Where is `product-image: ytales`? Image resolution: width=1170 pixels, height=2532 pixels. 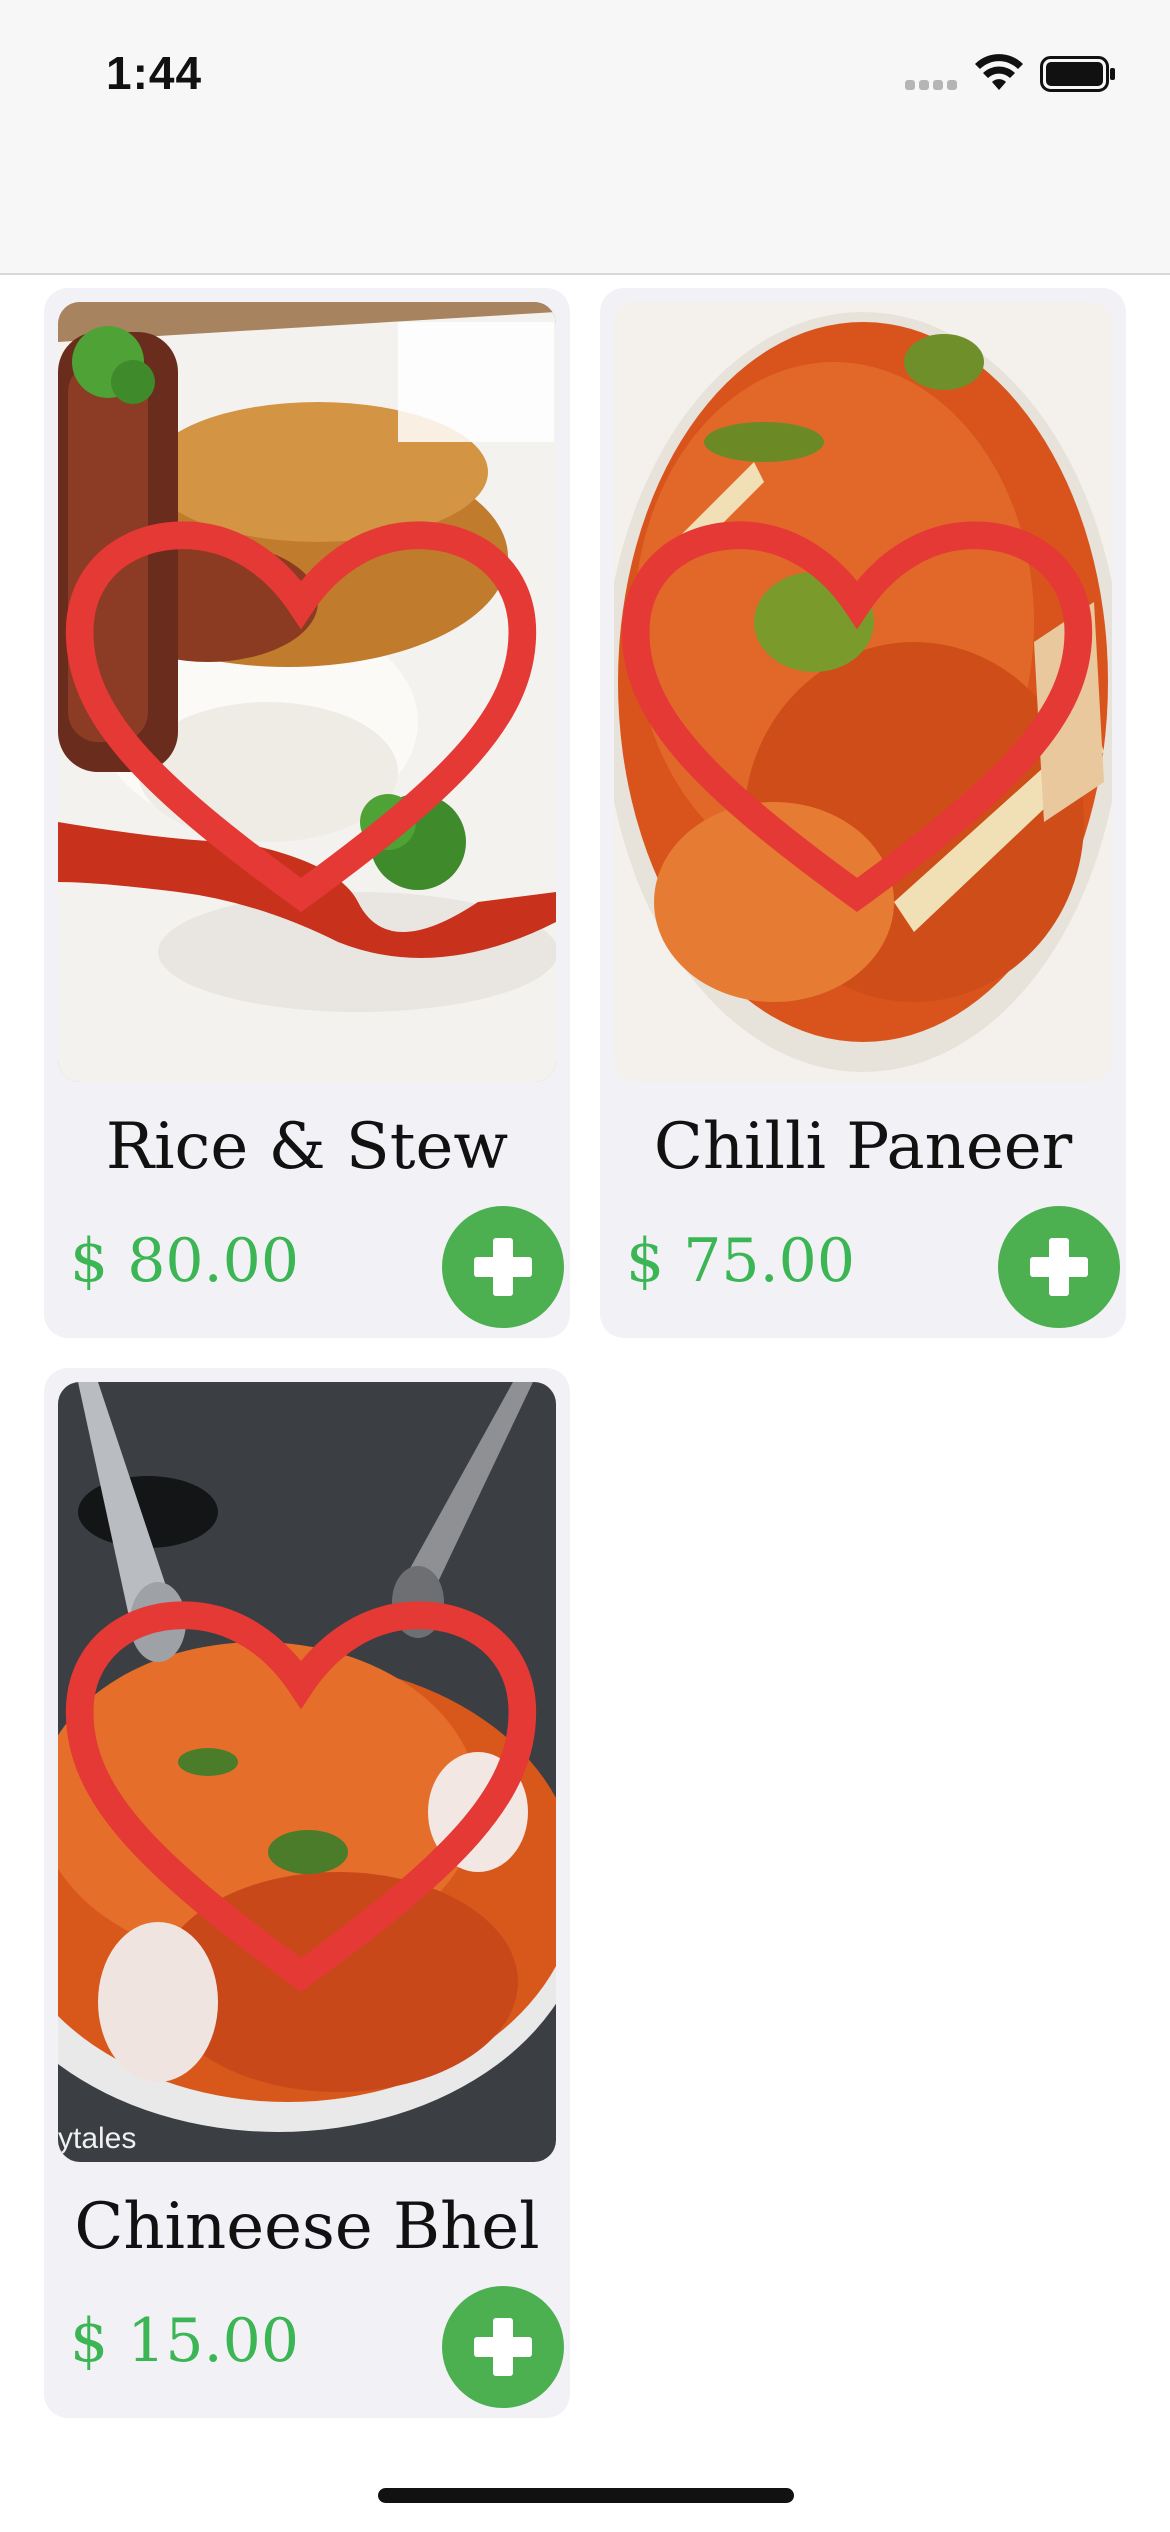 product-image: ytales is located at coordinates (307, 1772).